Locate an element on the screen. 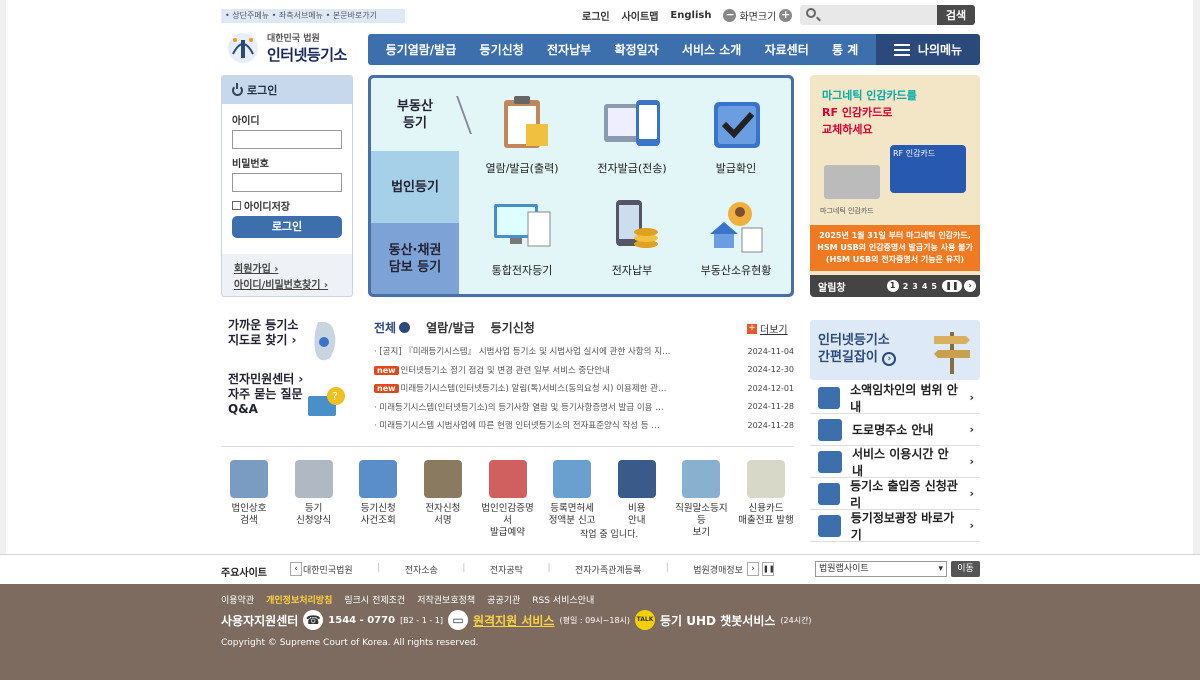  easy-guide-banner: 인터넷등기소 간편길잡이 › is located at coordinates (895, 350).